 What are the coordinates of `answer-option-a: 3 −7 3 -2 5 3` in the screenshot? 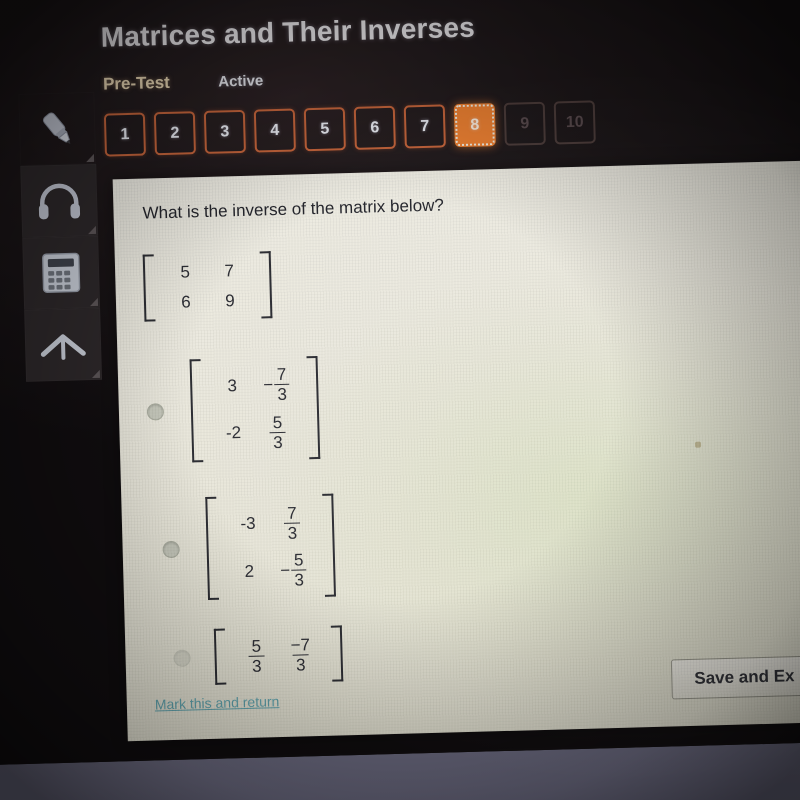 It's located at (233, 409).